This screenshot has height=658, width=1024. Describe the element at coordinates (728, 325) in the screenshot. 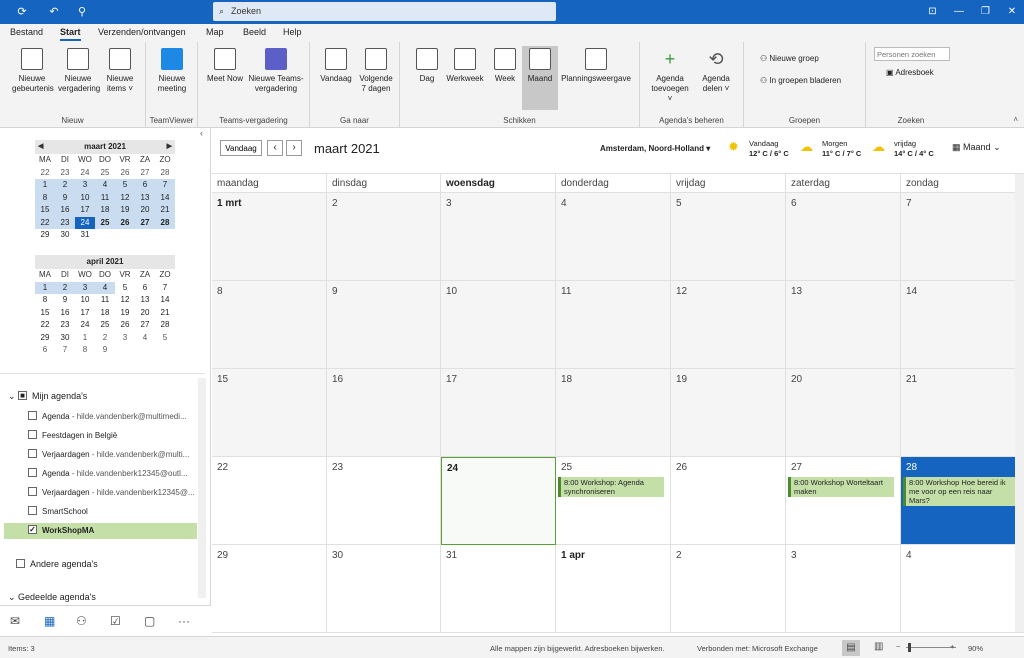

I see `day-cell: 12` at that location.